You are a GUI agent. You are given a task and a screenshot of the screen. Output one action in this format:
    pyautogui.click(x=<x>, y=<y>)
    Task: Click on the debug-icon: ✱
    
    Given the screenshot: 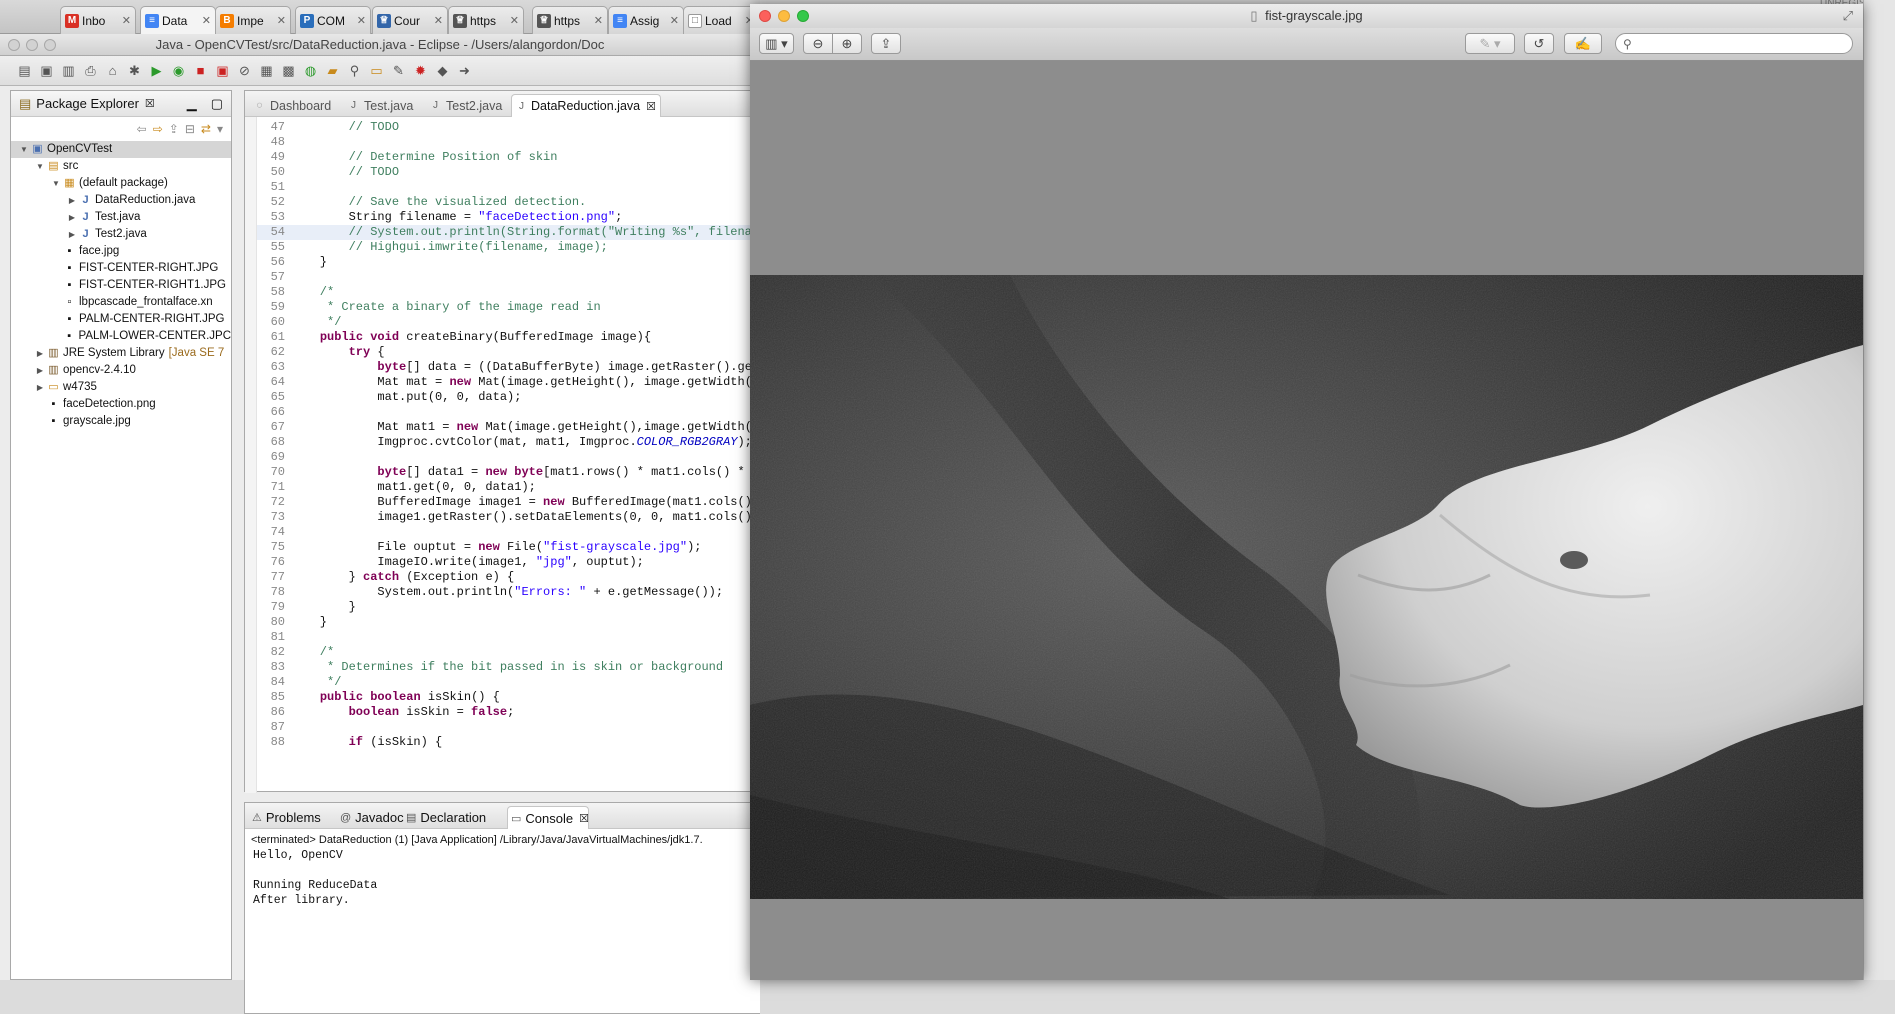 What is the action you would take?
    pyautogui.click(x=134, y=71)
    